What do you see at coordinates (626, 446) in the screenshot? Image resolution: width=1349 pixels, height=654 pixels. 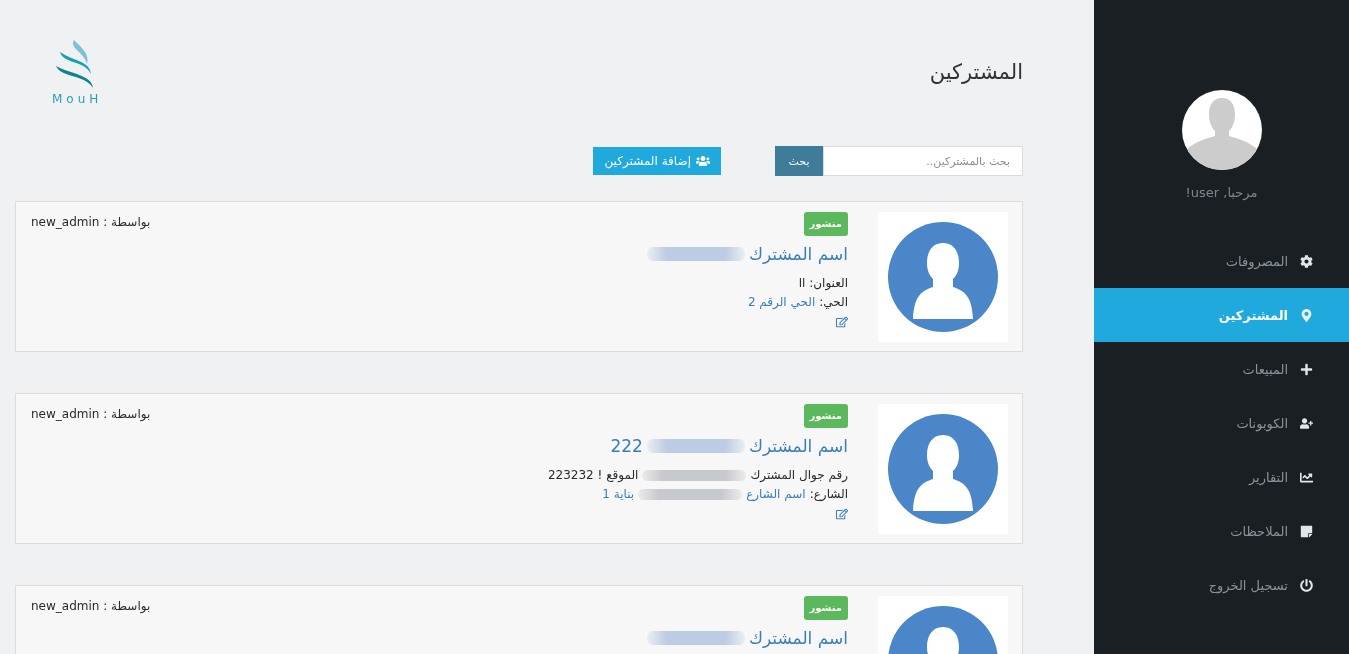 I see `subscriber-name: 222` at bounding box center [626, 446].